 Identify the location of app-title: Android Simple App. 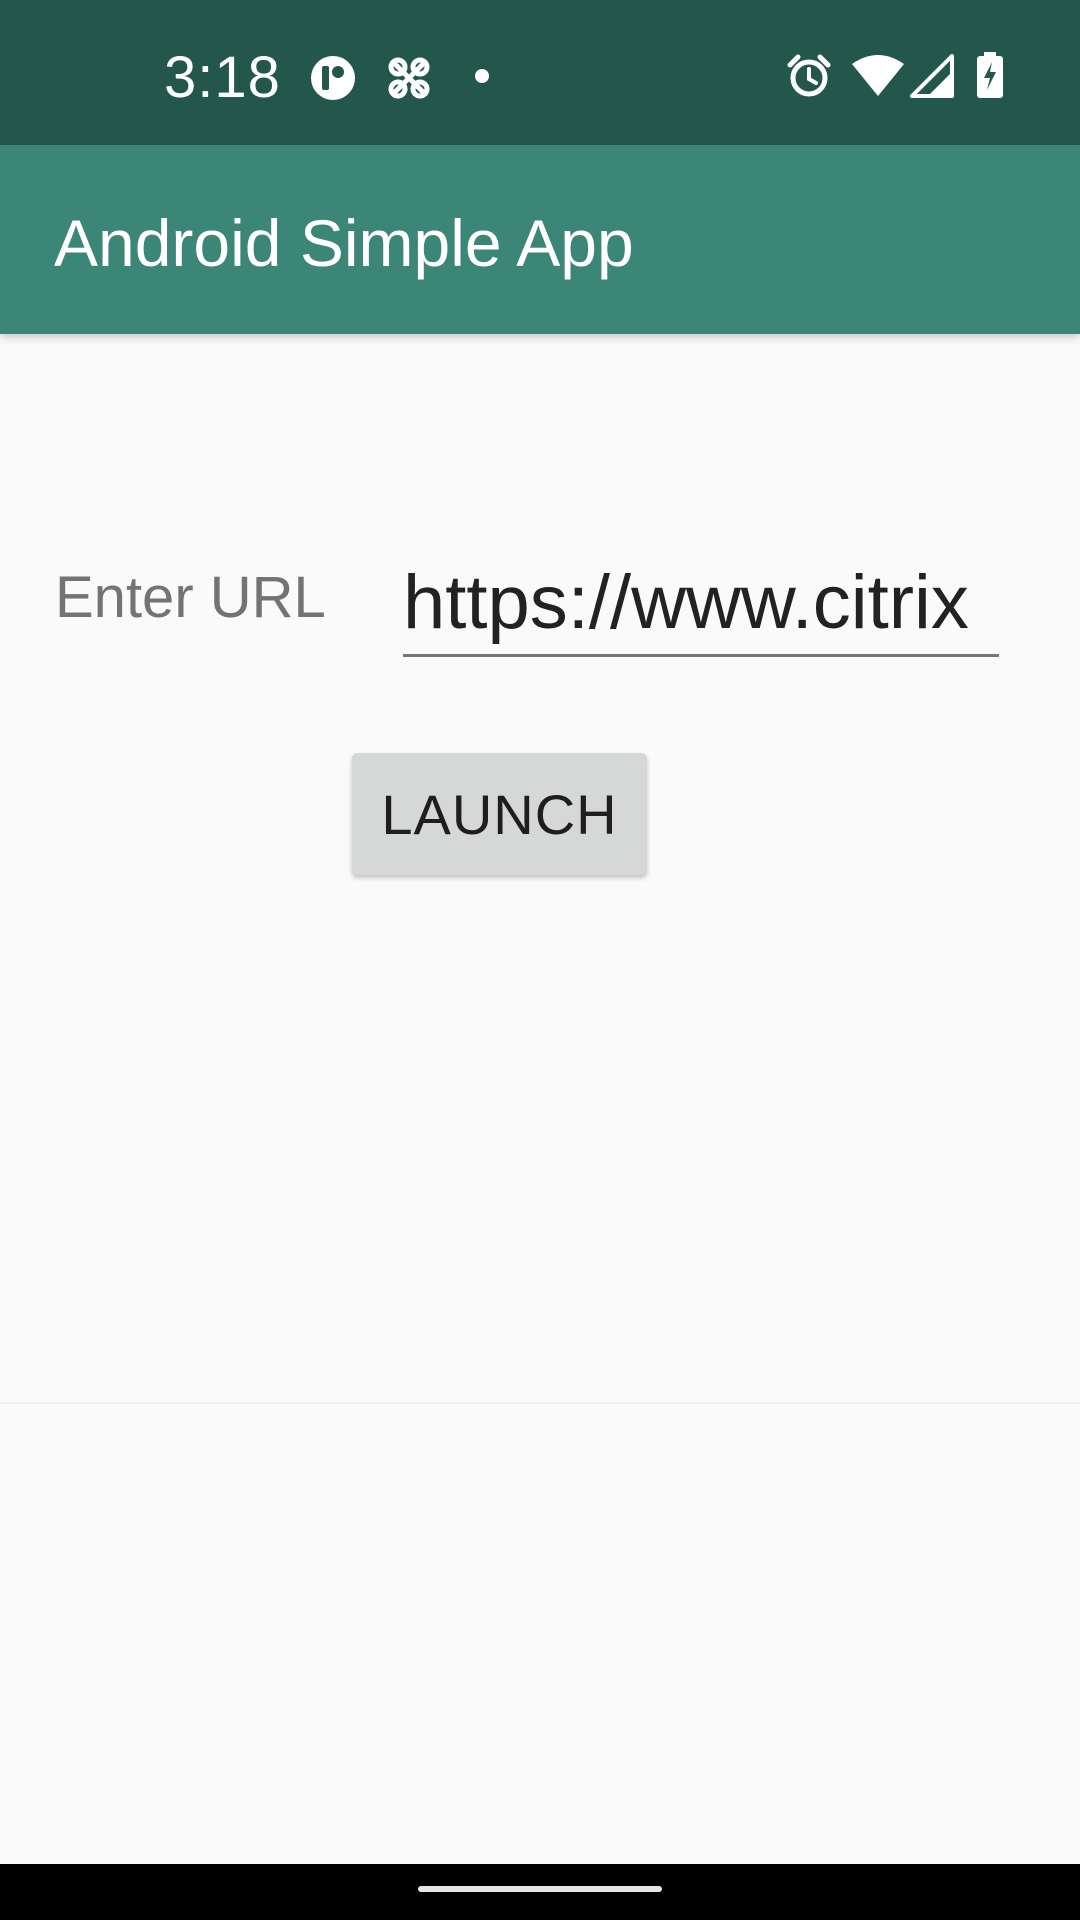
(344, 243).